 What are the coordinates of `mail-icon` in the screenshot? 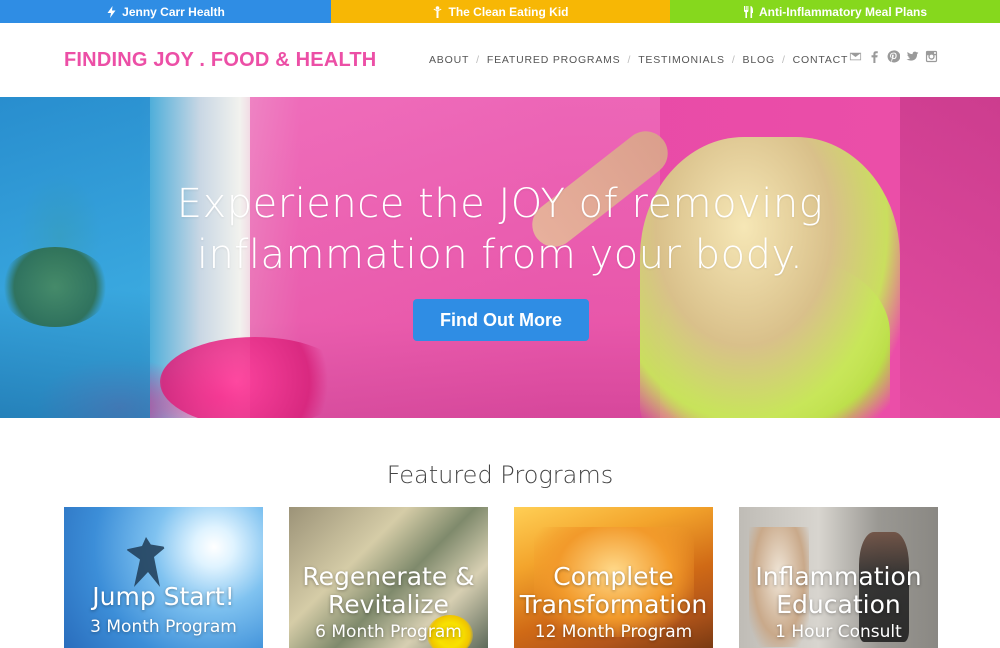 It's located at (855, 56).